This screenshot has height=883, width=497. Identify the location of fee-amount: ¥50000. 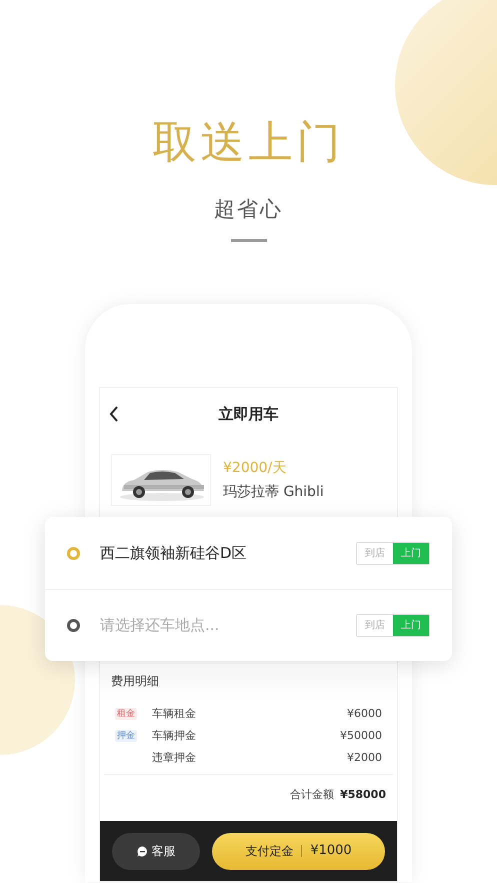
(361, 736).